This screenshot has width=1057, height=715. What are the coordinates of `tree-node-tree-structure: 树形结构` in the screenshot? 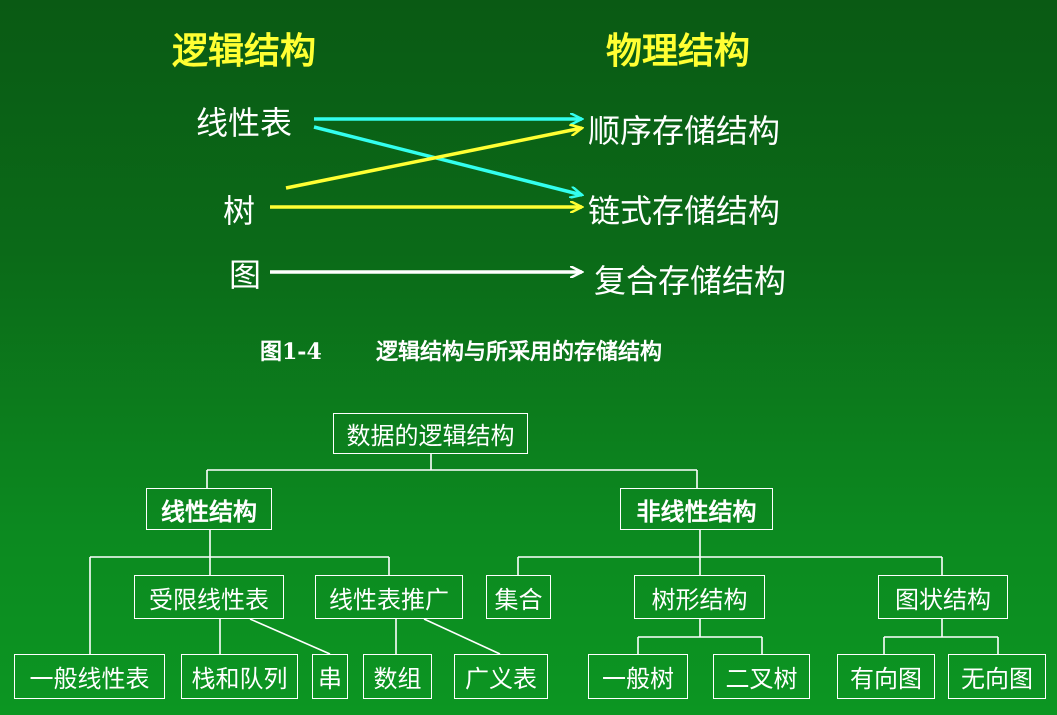 It's located at (699, 597).